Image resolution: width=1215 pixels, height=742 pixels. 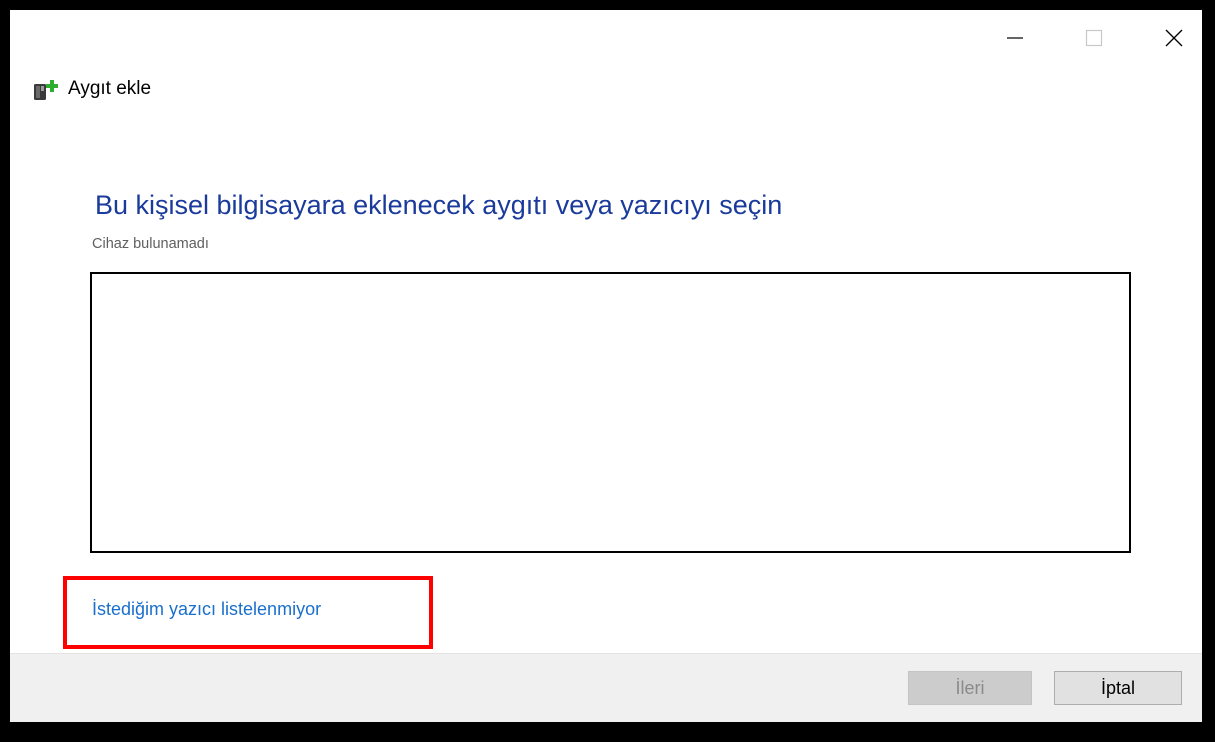 I want to click on minimize-button, so click(x=1015, y=38).